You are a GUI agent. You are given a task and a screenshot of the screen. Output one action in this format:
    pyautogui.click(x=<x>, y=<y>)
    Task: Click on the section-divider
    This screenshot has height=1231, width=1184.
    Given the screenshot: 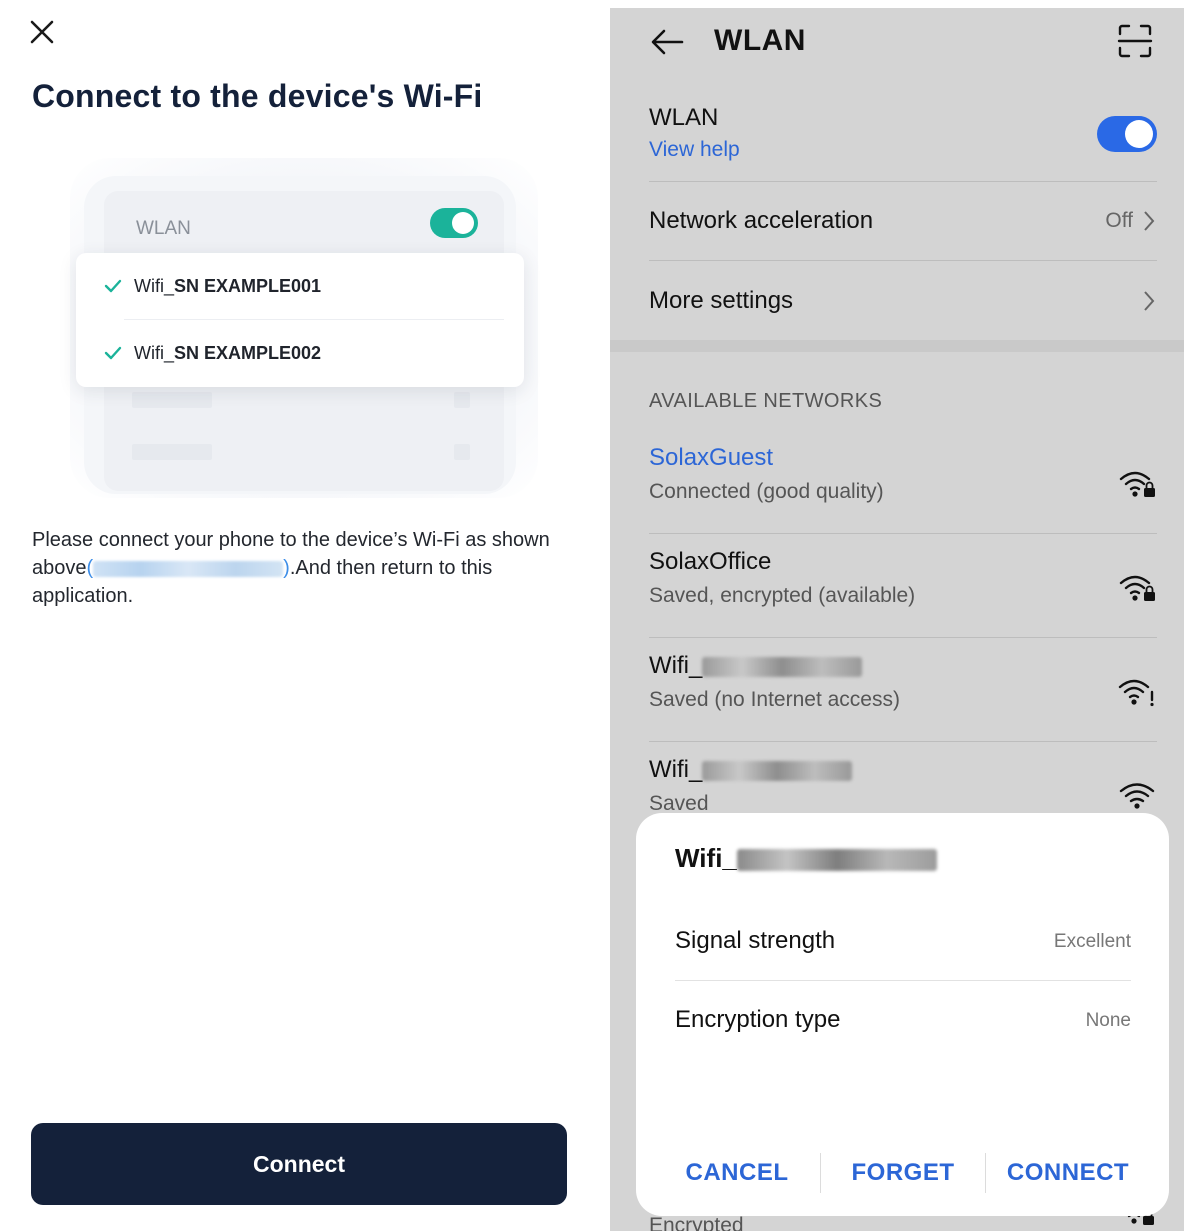 What is the action you would take?
    pyautogui.click(x=897, y=346)
    